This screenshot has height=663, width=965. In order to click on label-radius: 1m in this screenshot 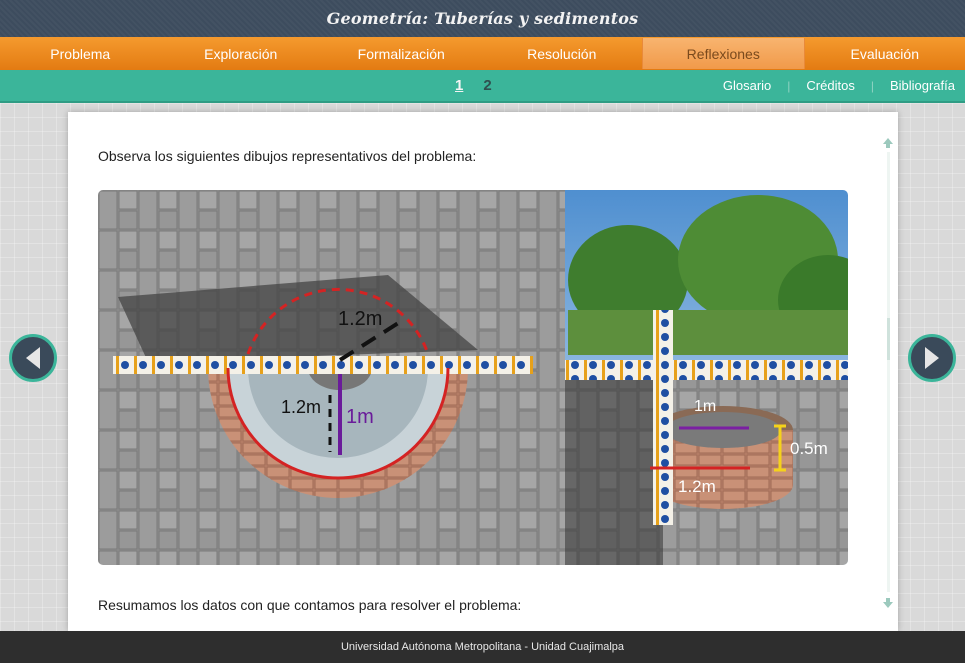, I will do `click(705, 406)`.